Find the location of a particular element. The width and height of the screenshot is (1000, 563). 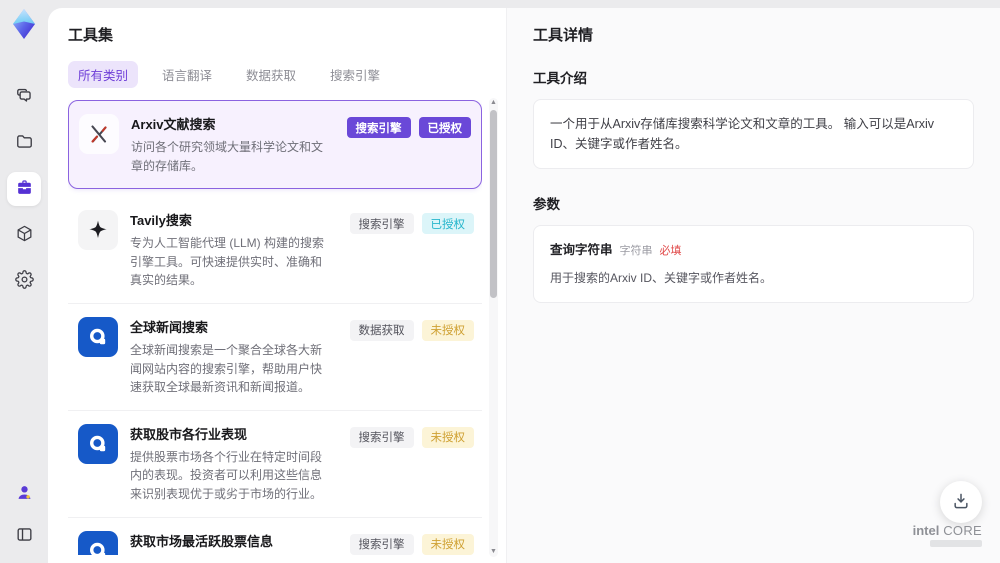

chat-icon is located at coordinates (24, 97).